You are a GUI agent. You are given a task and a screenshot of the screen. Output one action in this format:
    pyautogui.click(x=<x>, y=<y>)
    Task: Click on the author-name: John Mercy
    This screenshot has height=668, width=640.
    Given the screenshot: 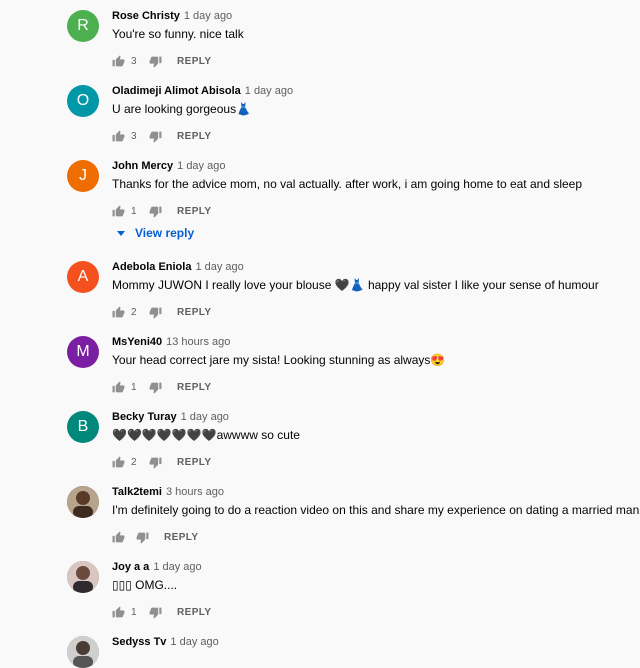 What is the action you would take?
    pyautogui.click(x=142, y=166)
    